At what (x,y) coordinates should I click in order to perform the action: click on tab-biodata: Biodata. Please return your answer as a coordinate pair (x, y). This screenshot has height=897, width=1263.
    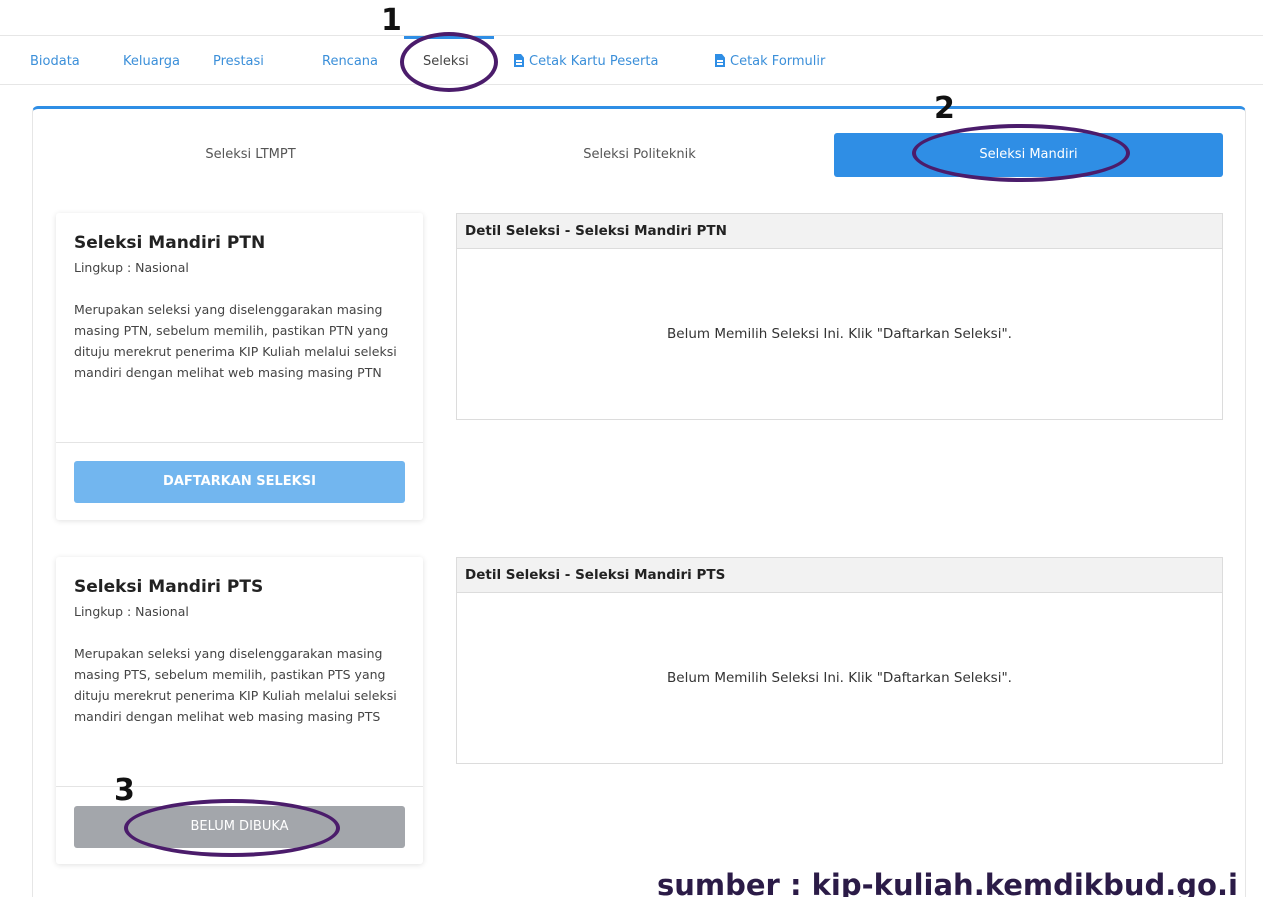
    Looking at the image, I should click on (55, 61).